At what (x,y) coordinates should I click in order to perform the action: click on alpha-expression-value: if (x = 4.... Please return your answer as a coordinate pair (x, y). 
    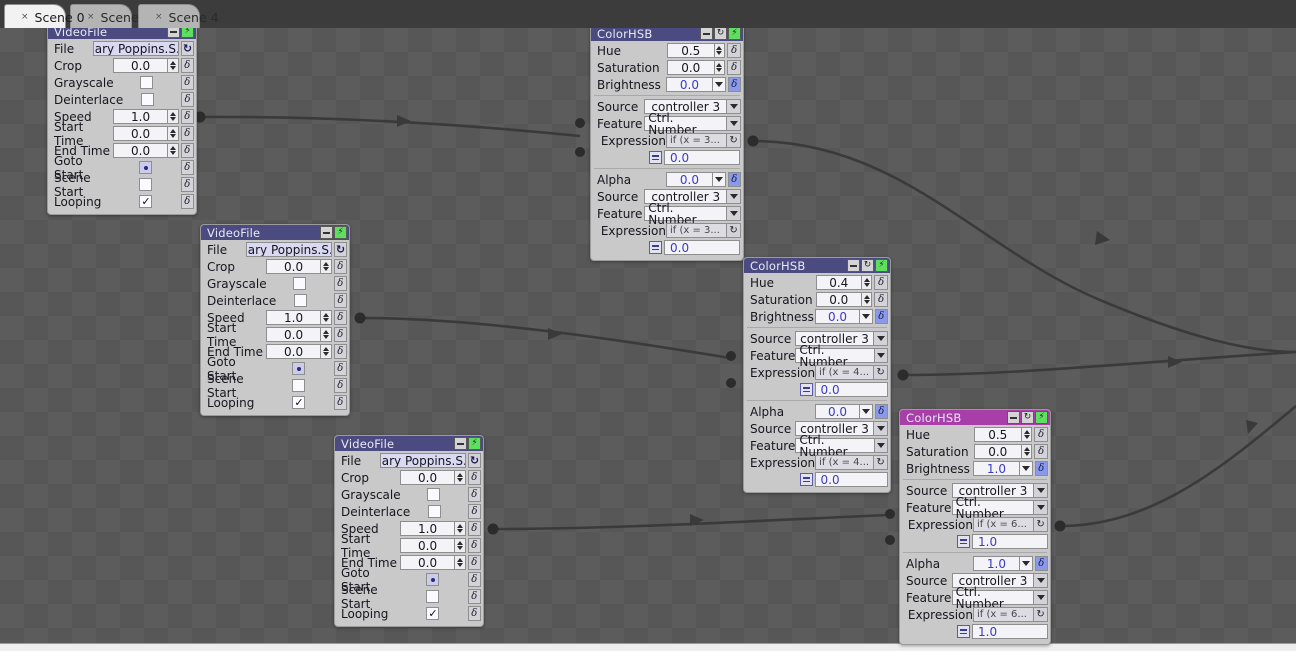
    Looking at the image, I should click on (845, 462).